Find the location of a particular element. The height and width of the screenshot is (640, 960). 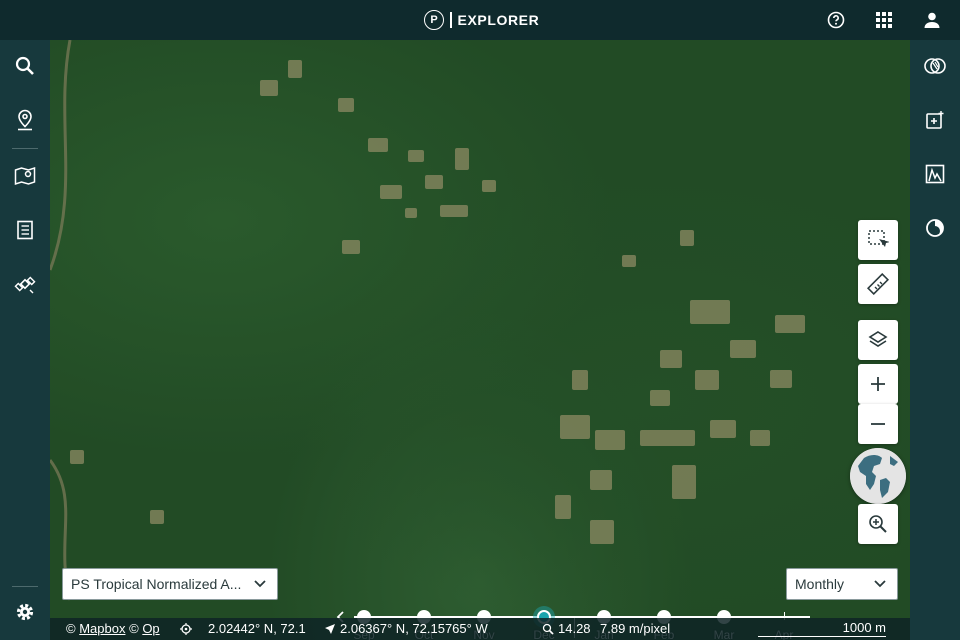

zoom-level-icon is located at coordinates (548, 629).